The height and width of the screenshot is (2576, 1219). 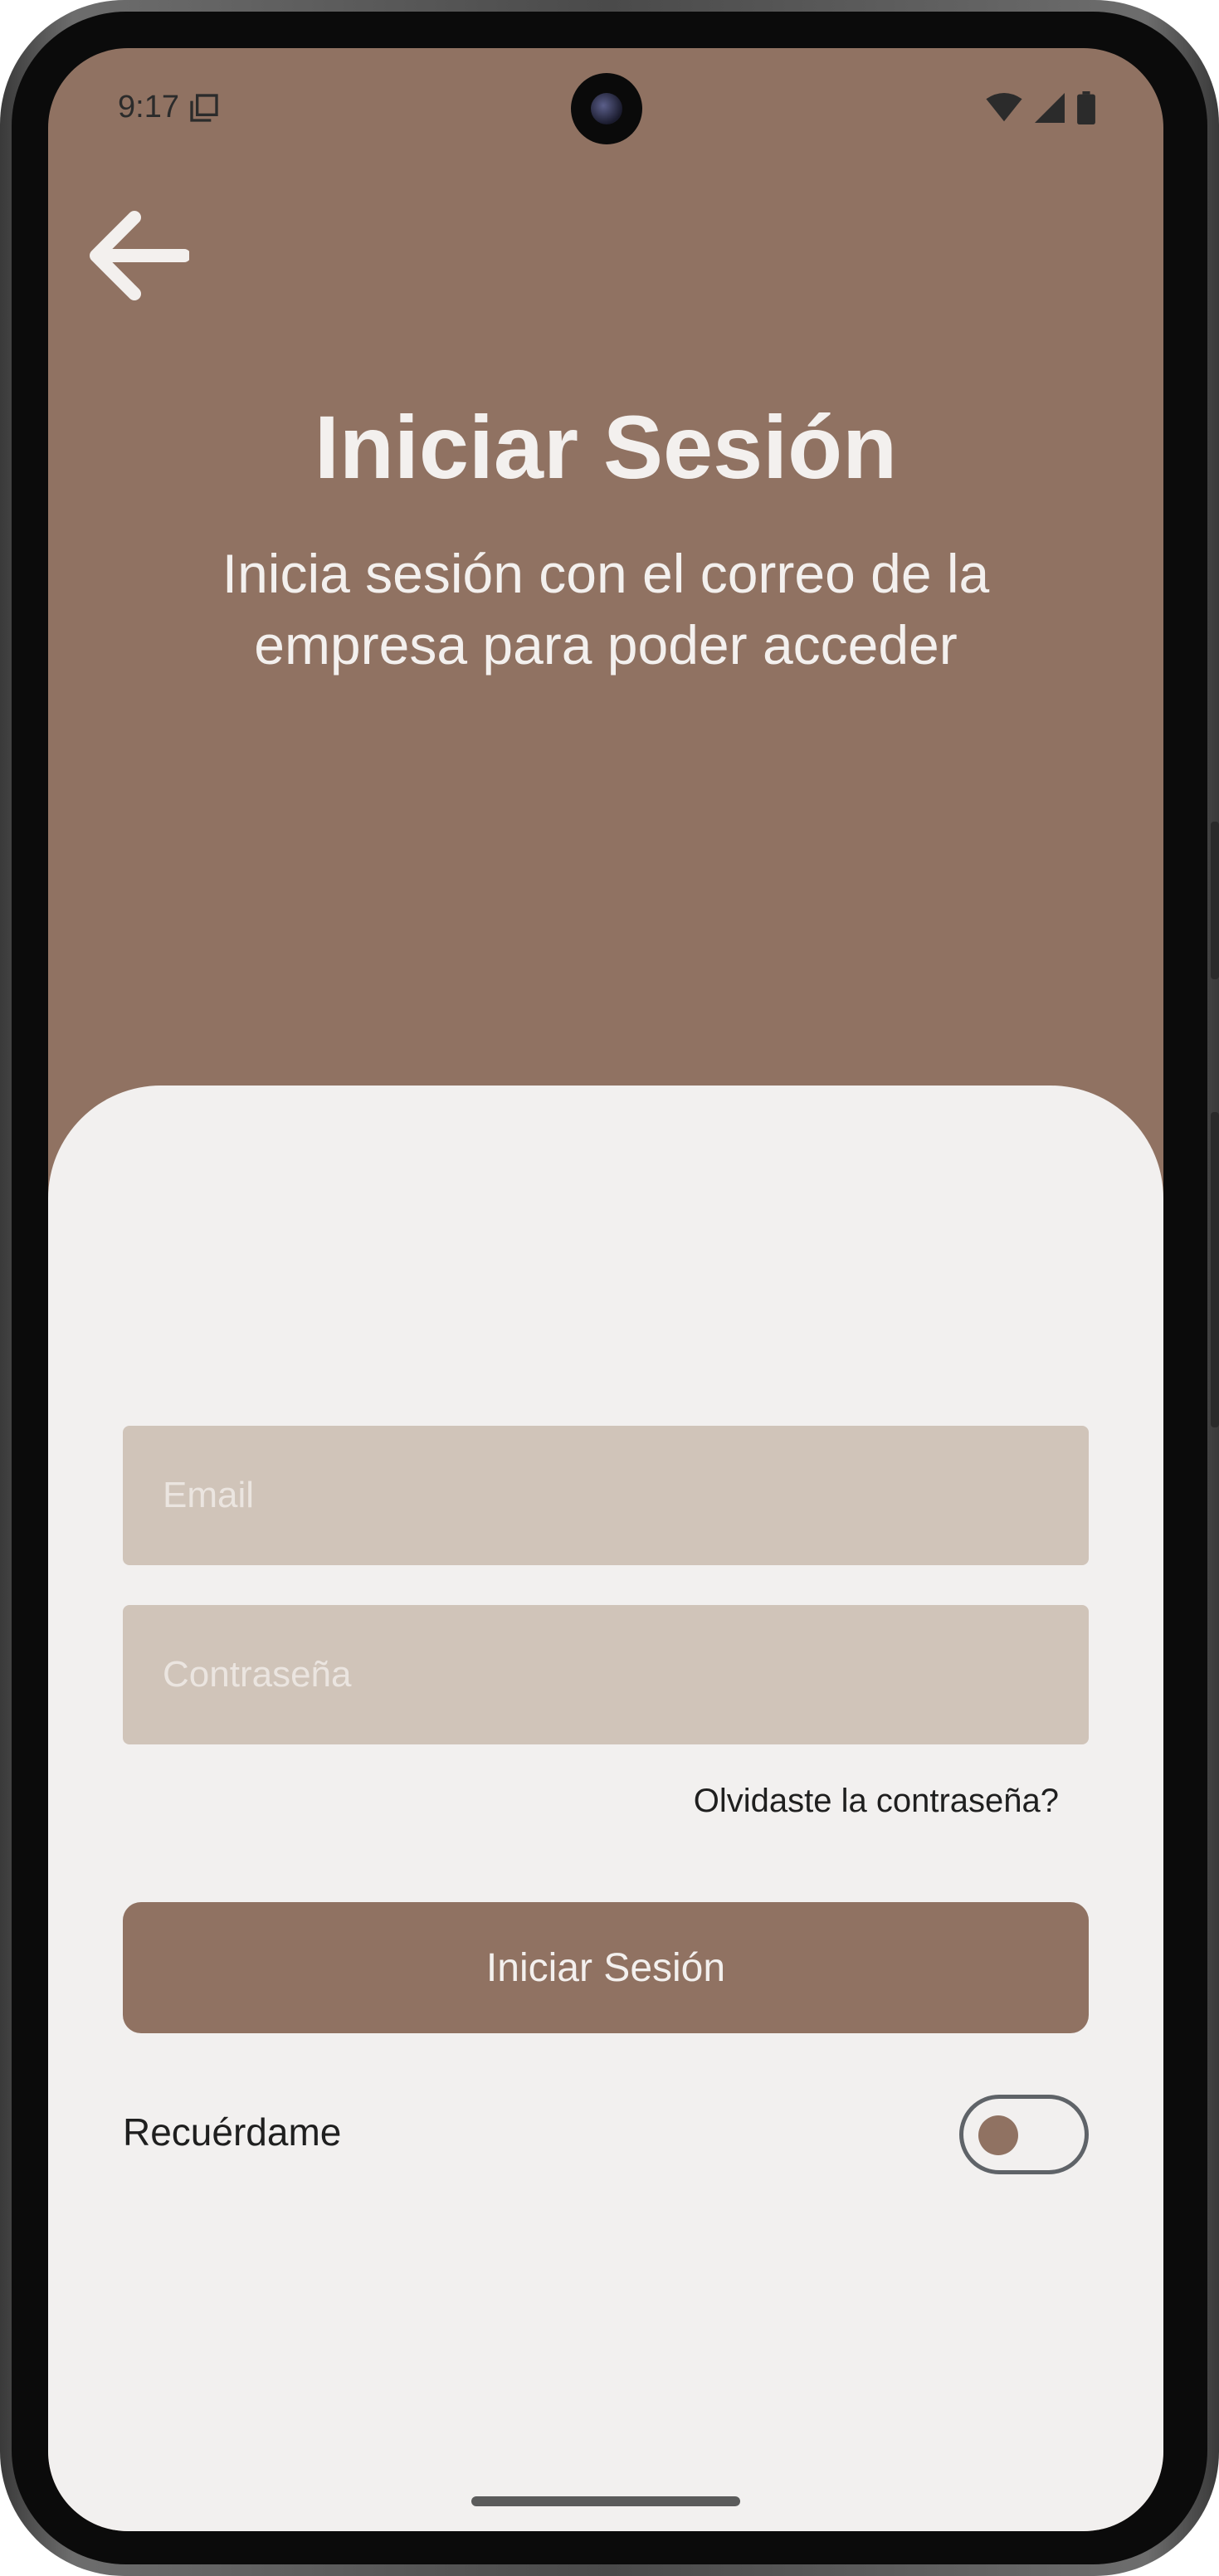 I want to click on status-time: 9:17, so click(x=148, y=107).